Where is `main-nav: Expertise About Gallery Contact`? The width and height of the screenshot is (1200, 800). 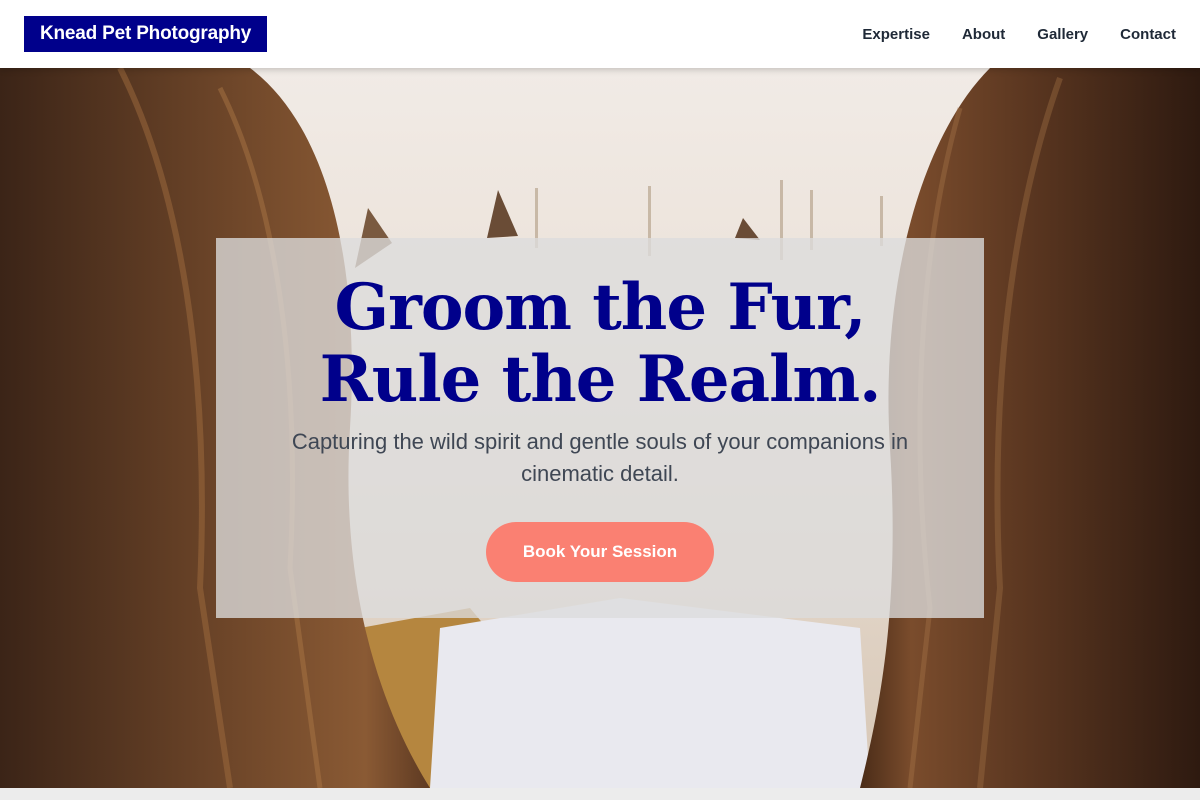 main-nav: Expertise About Gallery Contact is located at coordinates (1019, 34).